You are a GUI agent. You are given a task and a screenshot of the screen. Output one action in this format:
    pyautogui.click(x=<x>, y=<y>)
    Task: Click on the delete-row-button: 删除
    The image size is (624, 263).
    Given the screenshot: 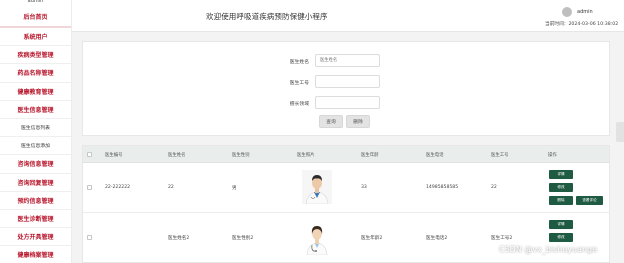 What is the action you would take?
    pyautogui.click(x=561, y=200)
    